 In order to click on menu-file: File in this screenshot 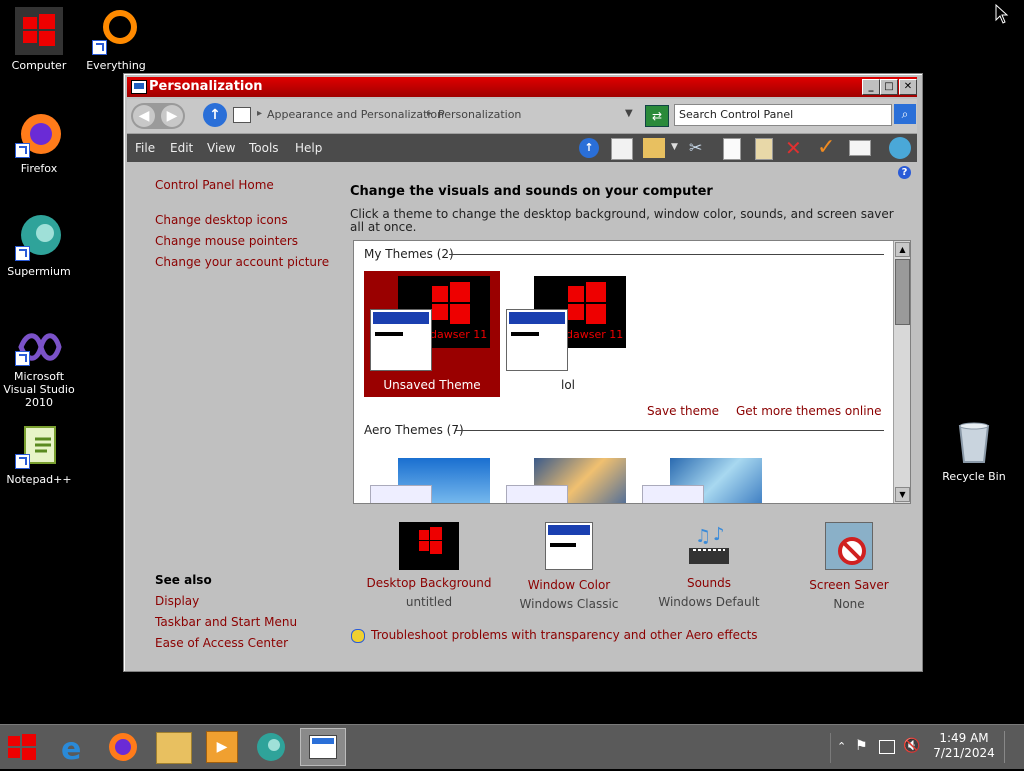, I will do `click(145, 148)`.